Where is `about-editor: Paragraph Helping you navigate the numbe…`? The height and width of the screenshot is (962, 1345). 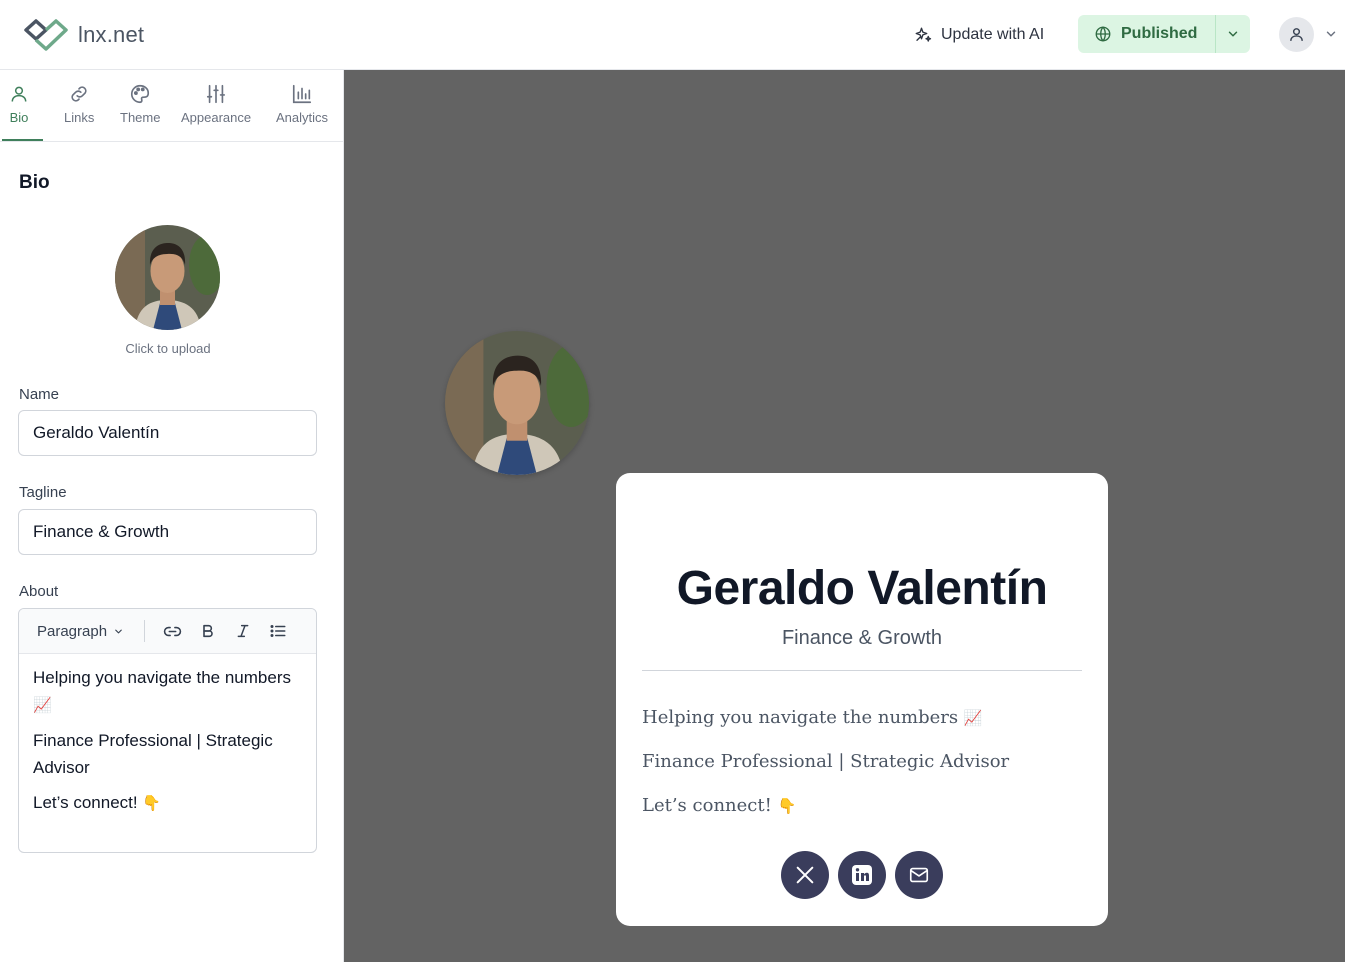
about-editor: Paragraph Helping you navigate the numbe… is located at coordinates (167, 730).